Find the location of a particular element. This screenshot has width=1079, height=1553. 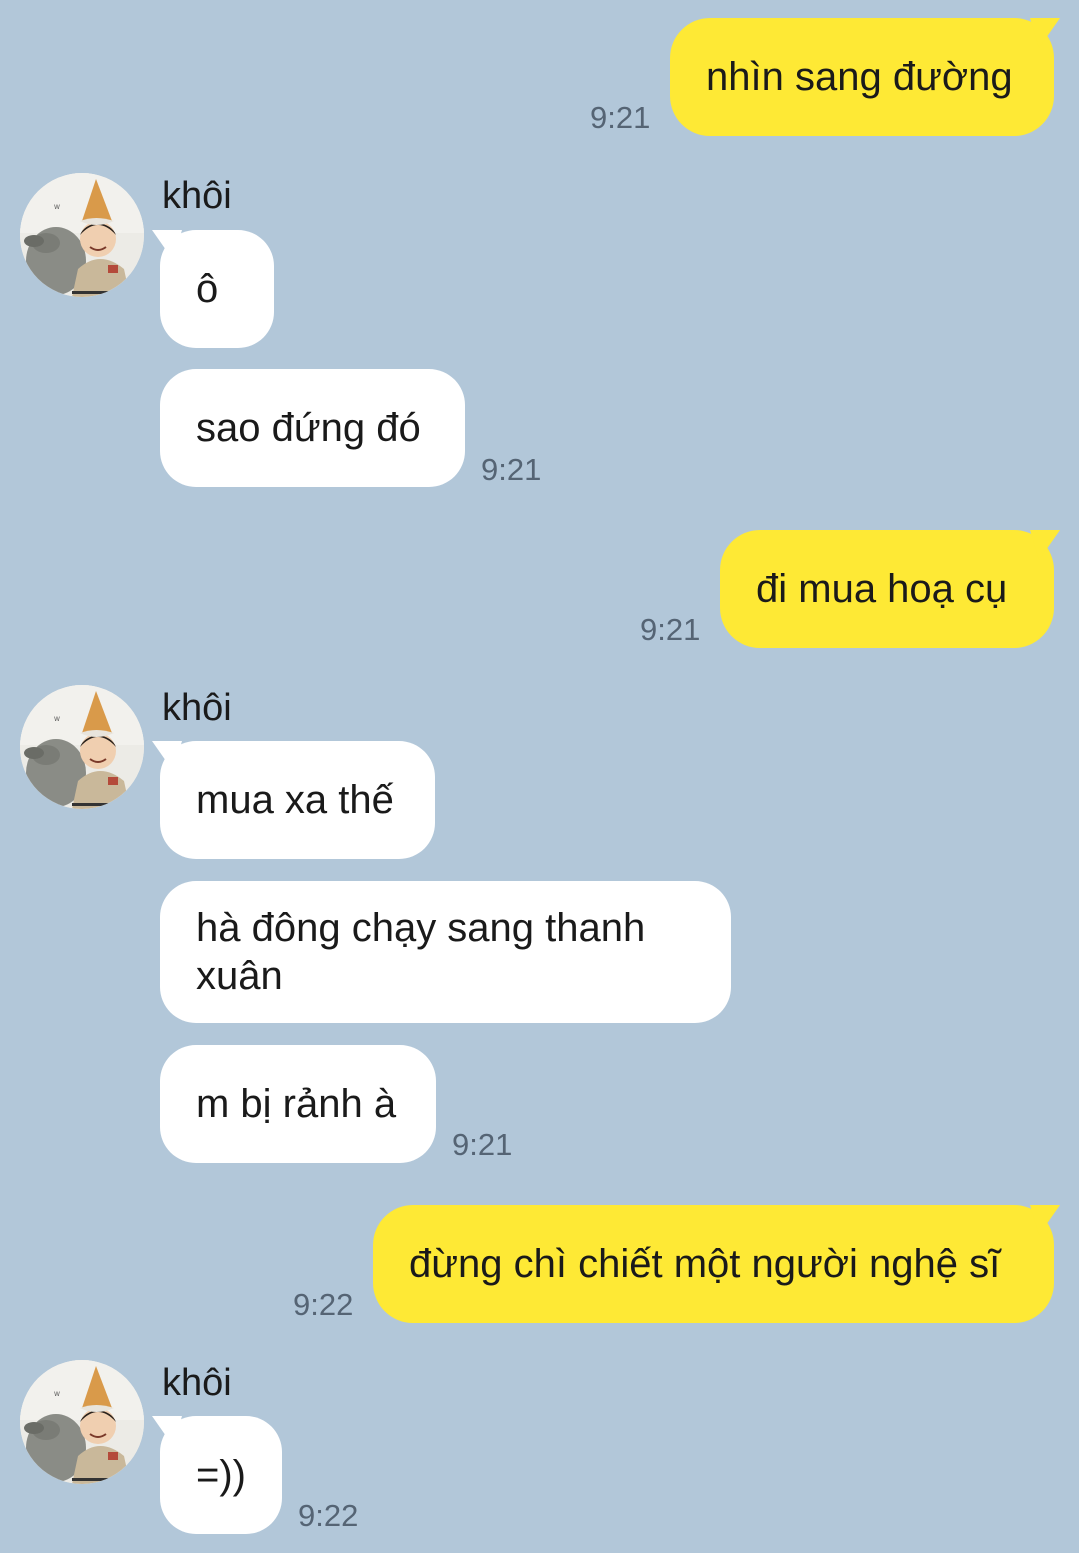

message-text: đừng chì chiết một người nghệ sĩ is located at coordinates (705, 1264).